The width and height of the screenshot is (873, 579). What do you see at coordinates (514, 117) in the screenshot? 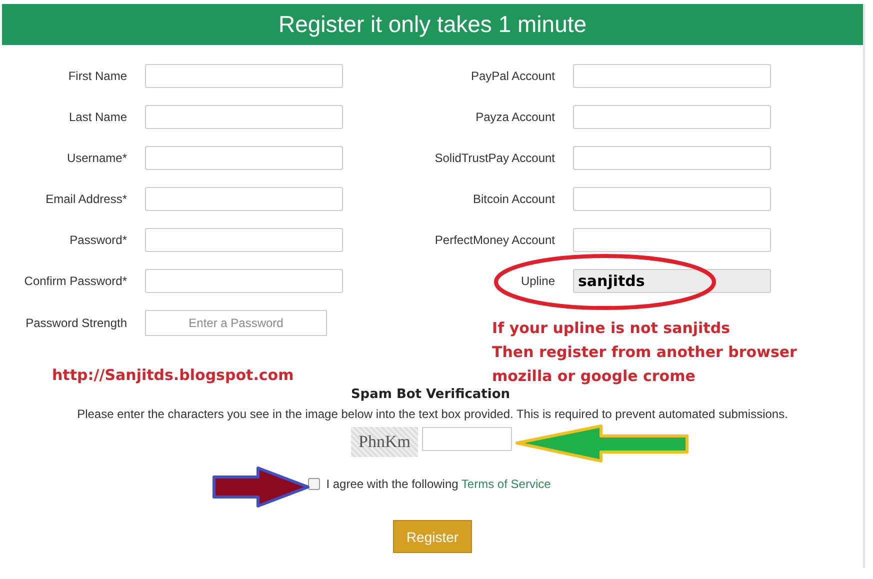
I see `field-label: Payza Account` at bounding box center [514, 117].